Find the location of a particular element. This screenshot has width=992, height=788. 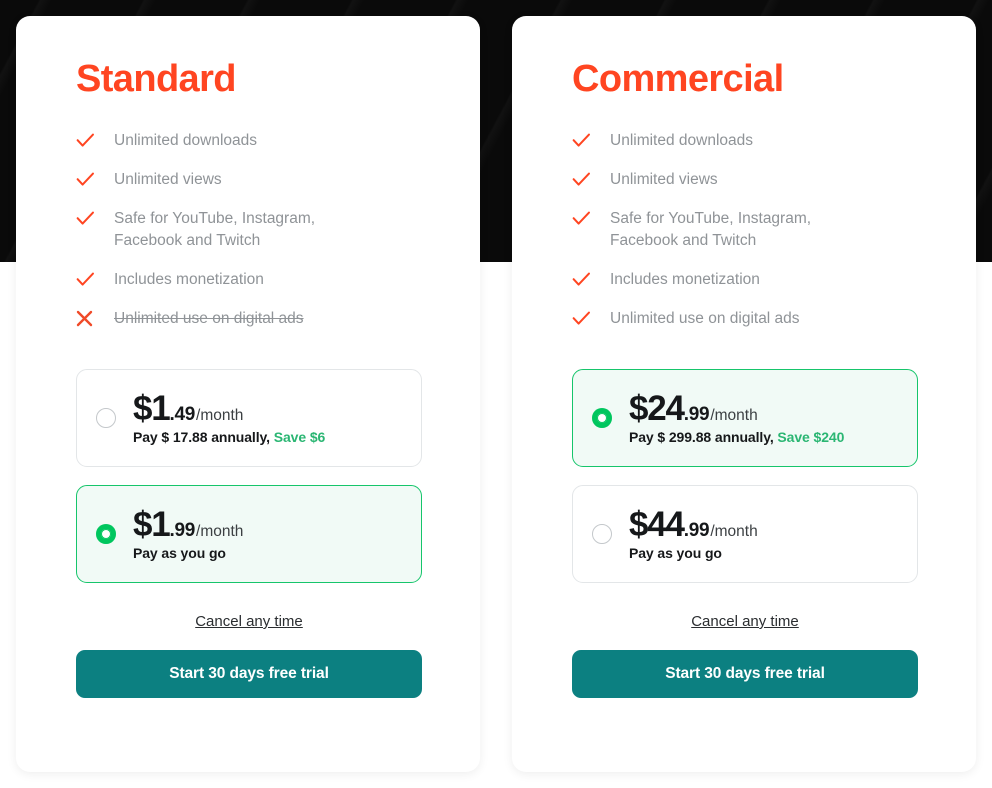

price-cents: .49 is located at coordinates (182, 414).